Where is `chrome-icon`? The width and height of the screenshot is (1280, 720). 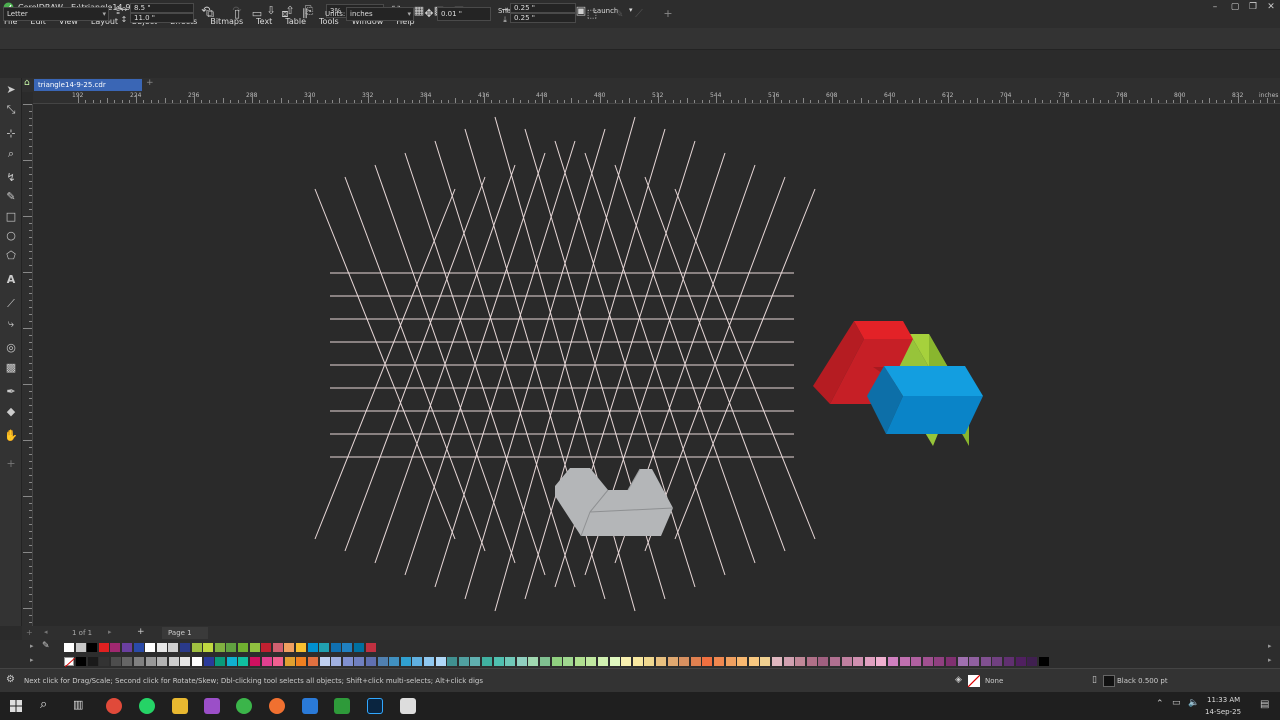 chrome-icon is located at coordinates (114, 706).